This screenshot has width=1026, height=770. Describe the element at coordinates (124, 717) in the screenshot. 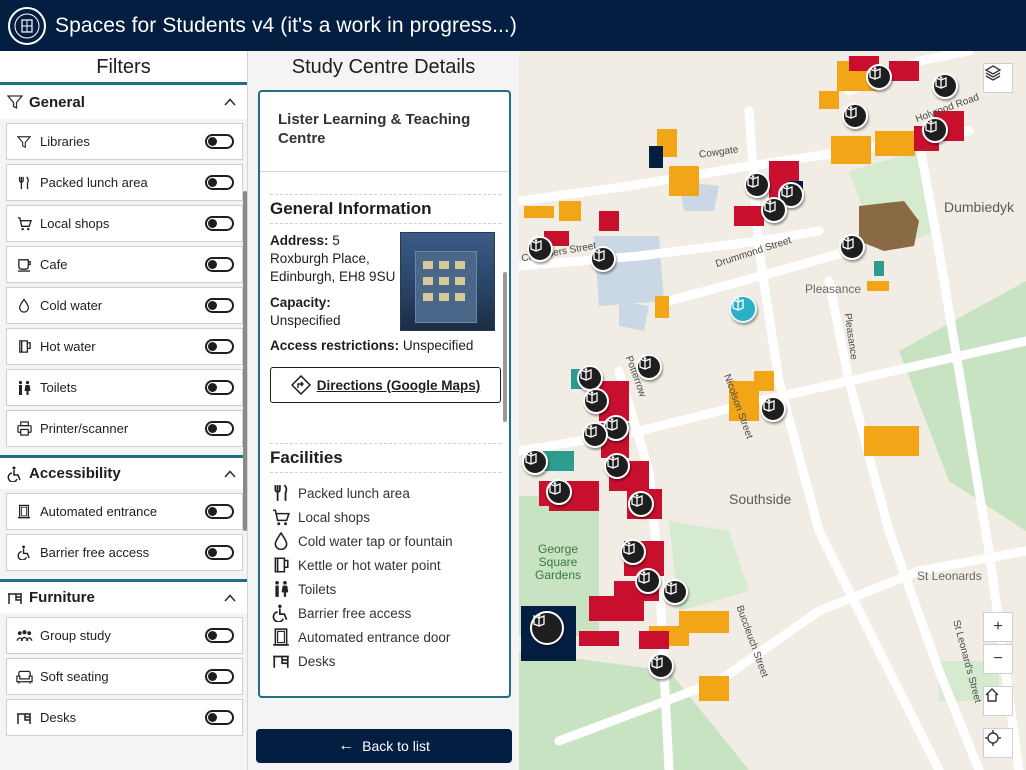

I see `filter-desks: Desks` at that location.